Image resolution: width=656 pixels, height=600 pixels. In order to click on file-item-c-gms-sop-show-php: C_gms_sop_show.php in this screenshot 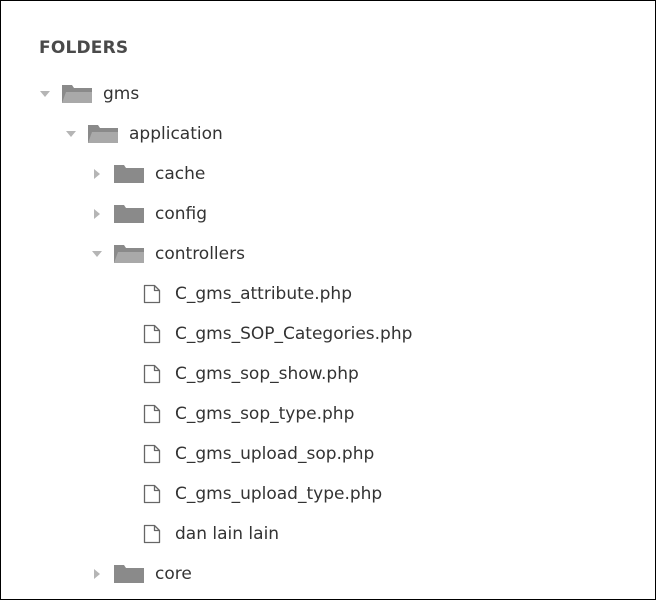, I will do `click(328, 374)`.